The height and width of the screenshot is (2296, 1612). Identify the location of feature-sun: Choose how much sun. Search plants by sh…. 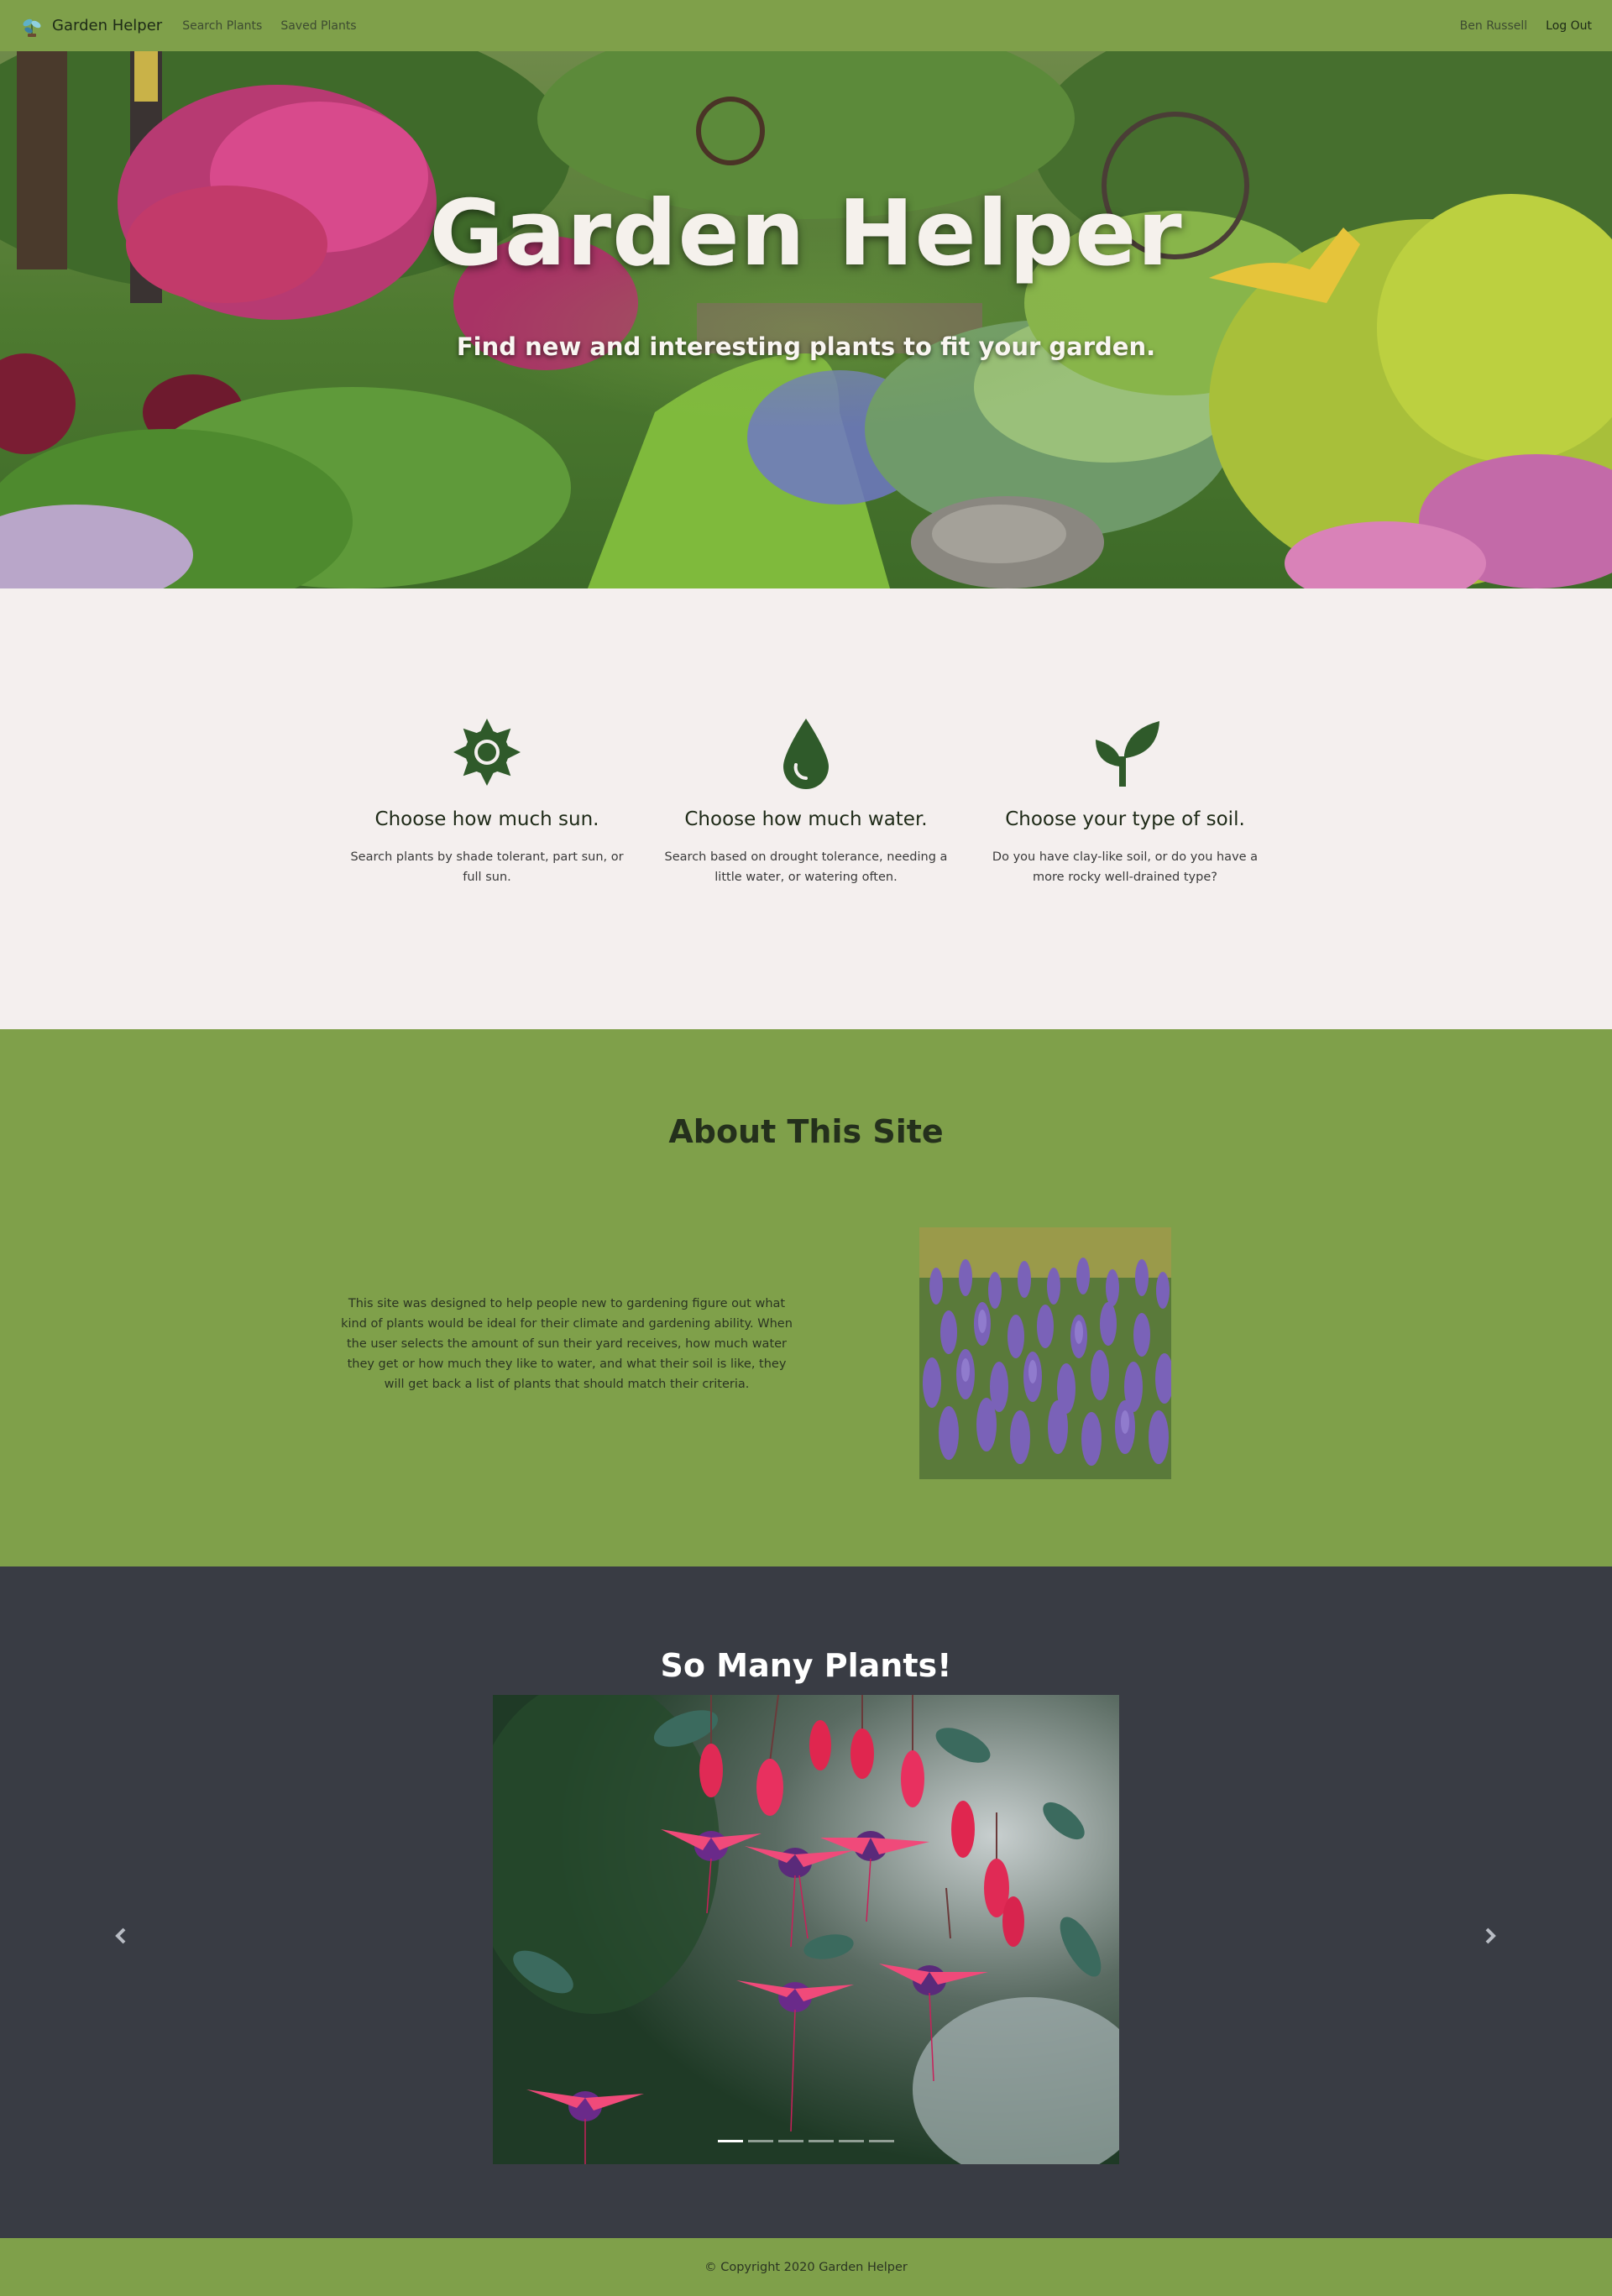
(487, 800).